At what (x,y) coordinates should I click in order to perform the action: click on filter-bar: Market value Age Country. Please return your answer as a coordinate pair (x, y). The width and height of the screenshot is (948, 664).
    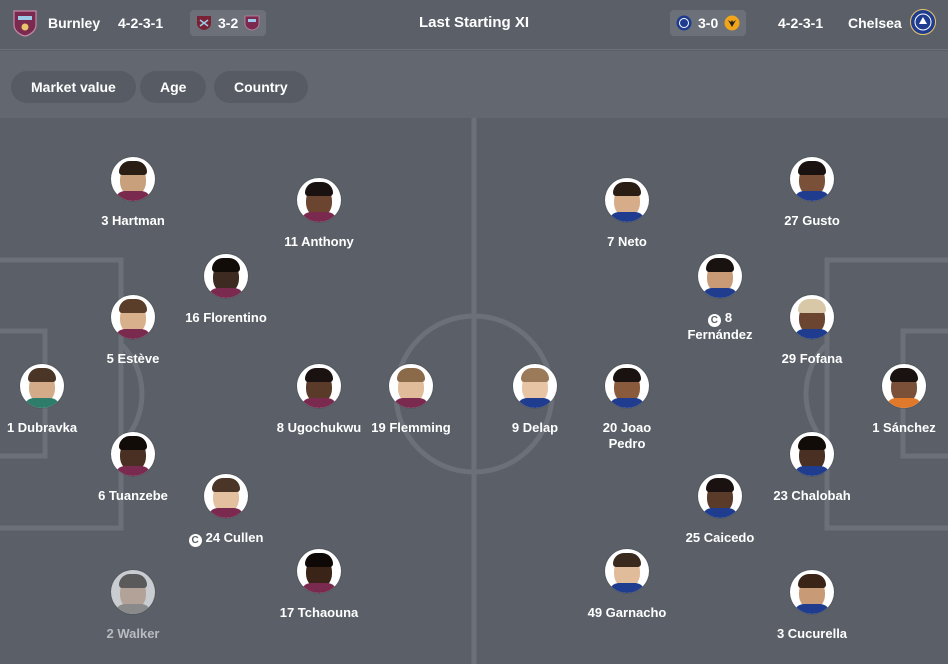
    Looking at the image, I should click on (474, 84).